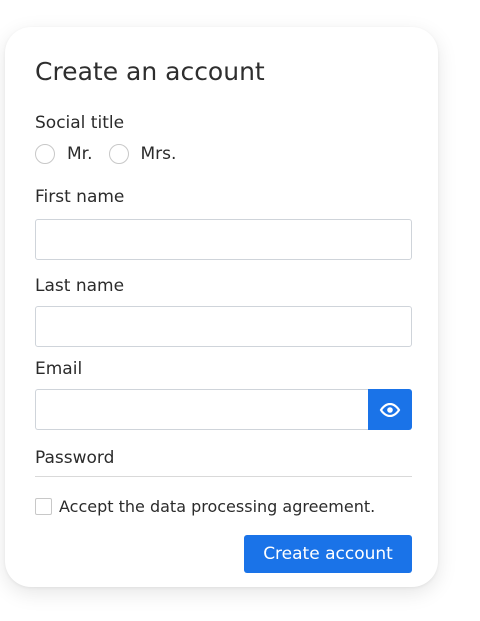  I want to click on last-name-label: Last name, so click(80, 286).